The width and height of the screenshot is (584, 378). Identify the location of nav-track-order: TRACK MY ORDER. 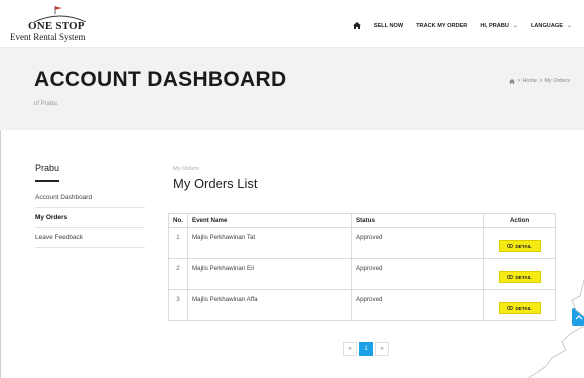
(441, 26).